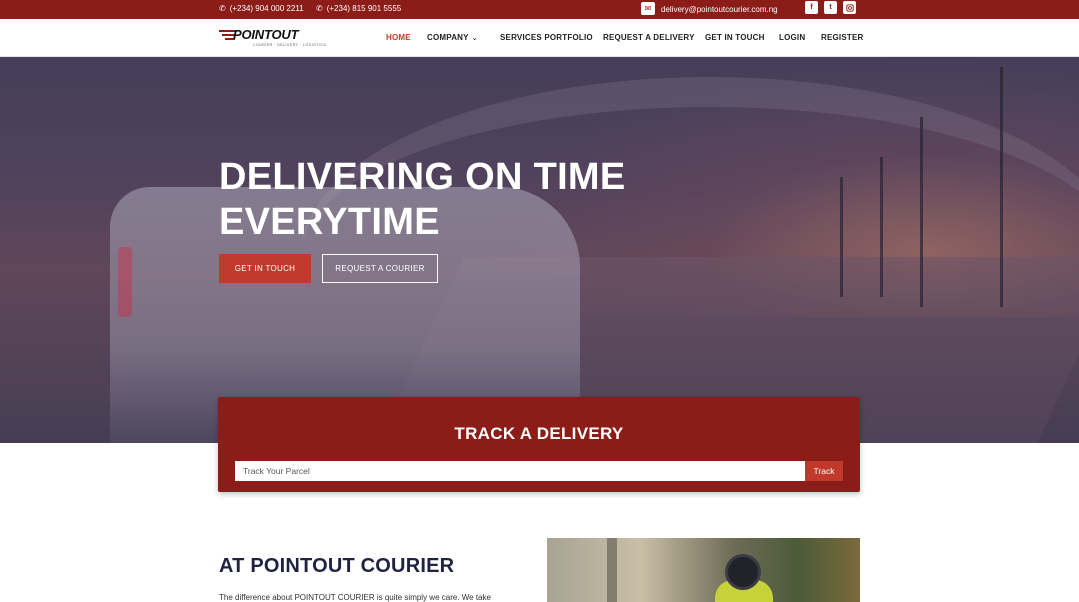 The width and height of the screenshot is (1079, 602). I want to click on whatsapp-icon: ✆, so click(319, 8).